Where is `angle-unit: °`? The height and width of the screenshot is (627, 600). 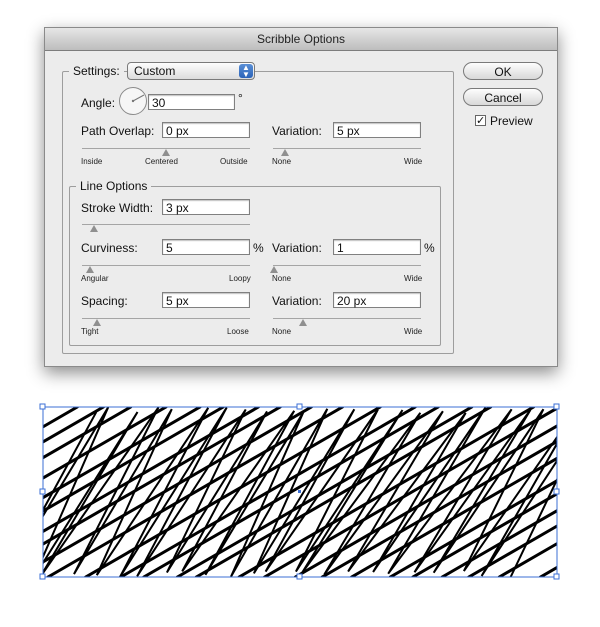
angle-unit: ° is located at coordinates (240, 98).